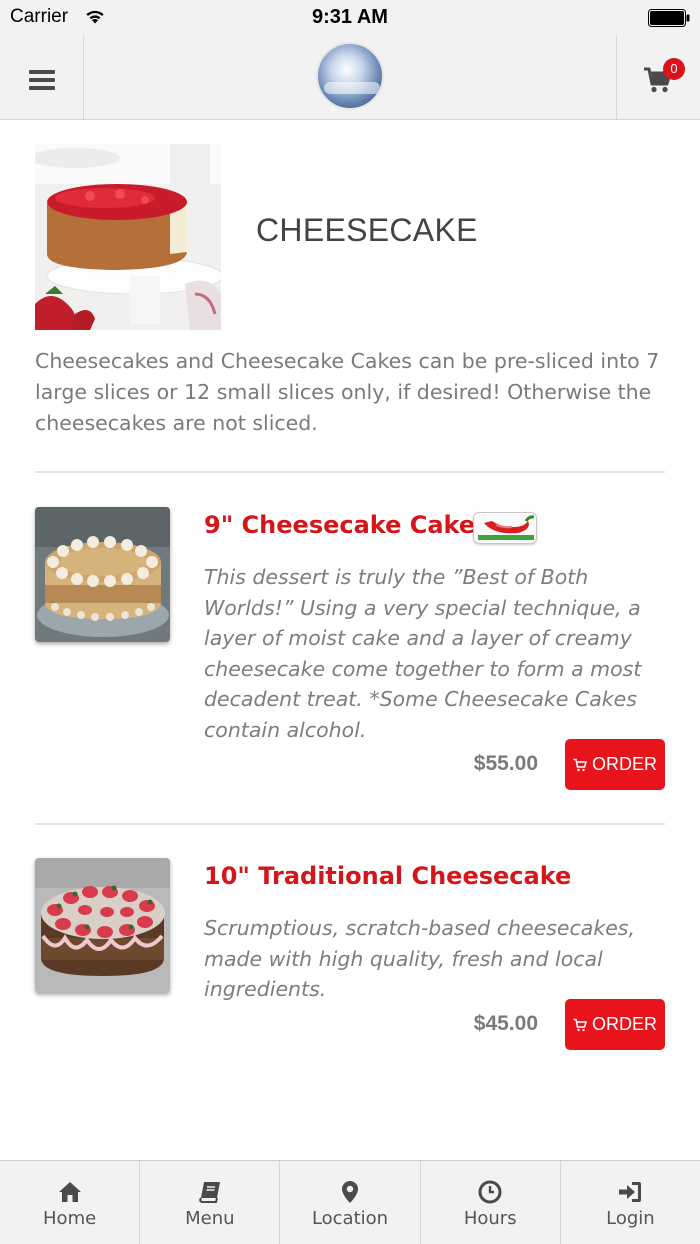  Describe the element at coordinates (350, 1192) in the screenshot. I see `map-pin-icon` at that location.